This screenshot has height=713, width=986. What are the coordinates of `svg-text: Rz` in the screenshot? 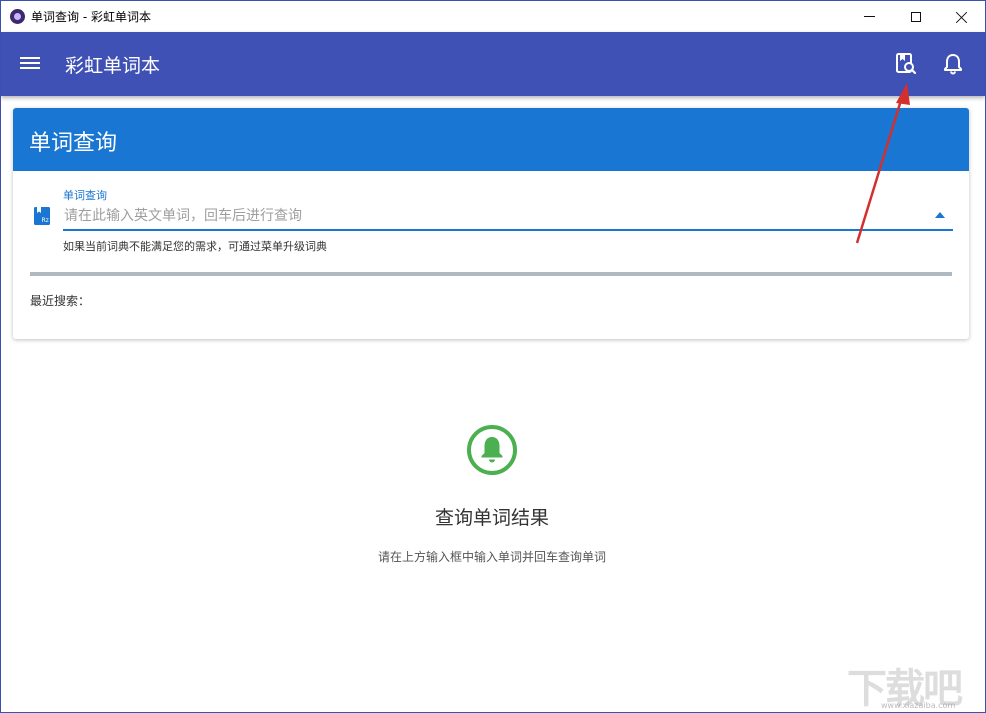 It's located at (45, 220).